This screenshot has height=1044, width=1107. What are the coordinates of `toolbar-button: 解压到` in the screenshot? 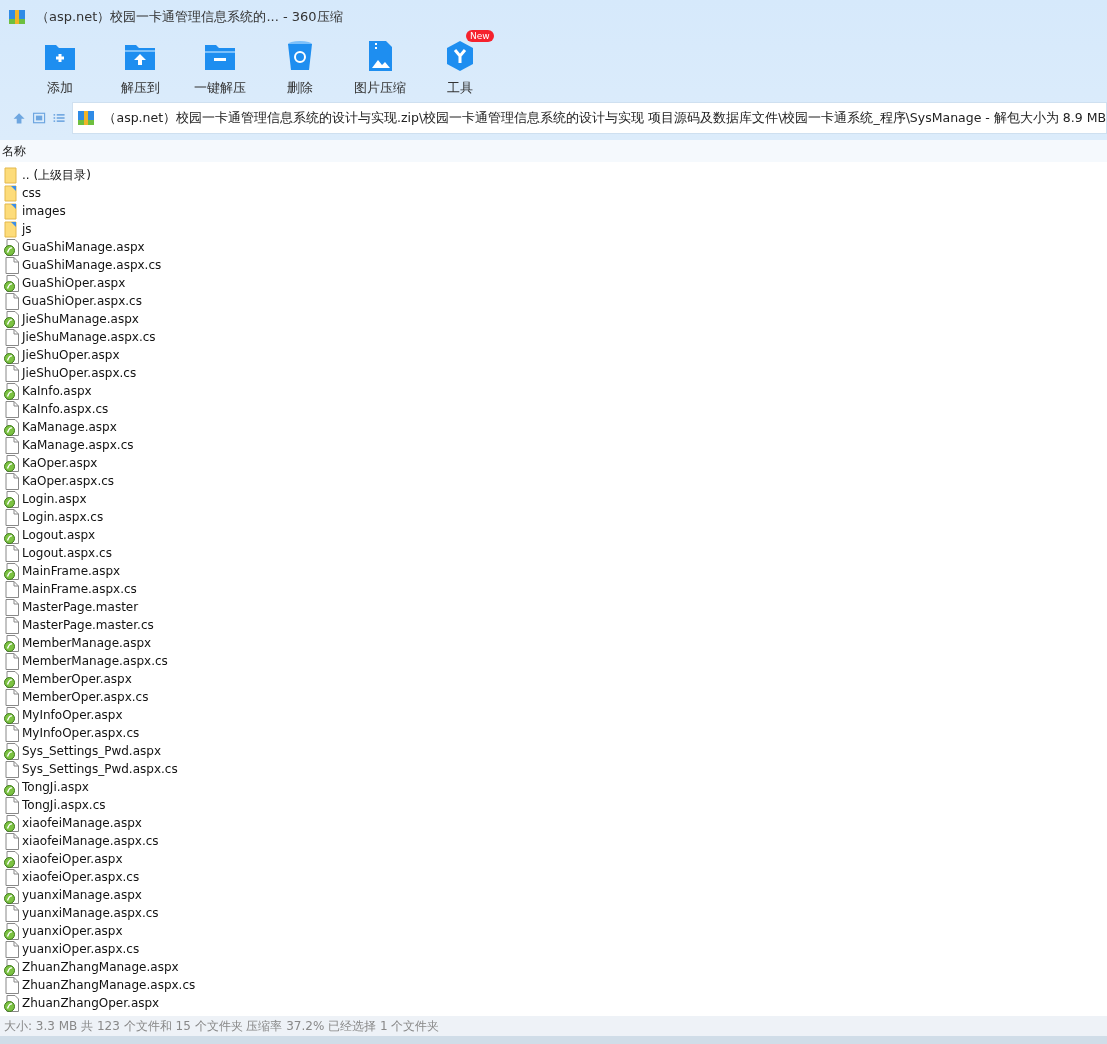 It's located at (140, 64).